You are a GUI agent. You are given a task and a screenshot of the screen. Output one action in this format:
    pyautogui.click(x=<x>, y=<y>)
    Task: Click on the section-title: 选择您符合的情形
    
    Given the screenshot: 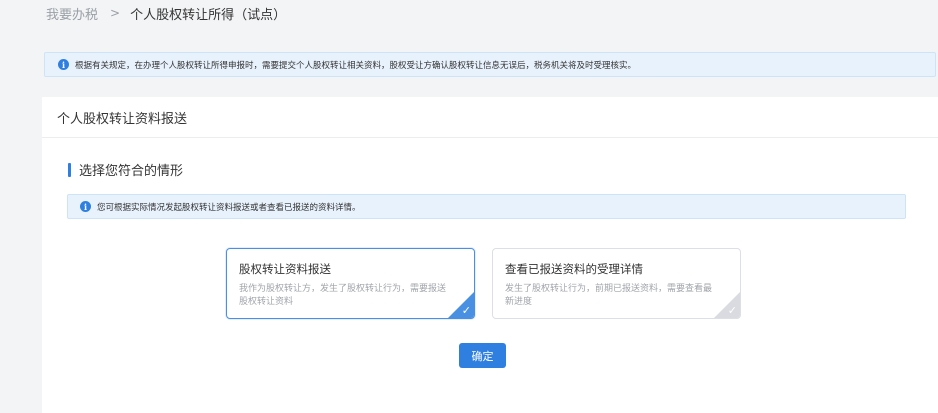 What is the action you would take?
    pyautogui.click(x=125, y=169)
    